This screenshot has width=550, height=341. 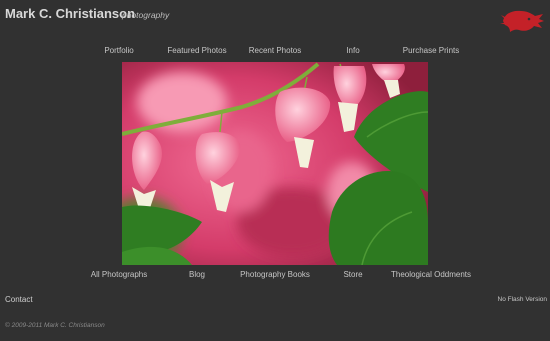 I want to click on lion-logo-icon, so click(x=522, y=21).